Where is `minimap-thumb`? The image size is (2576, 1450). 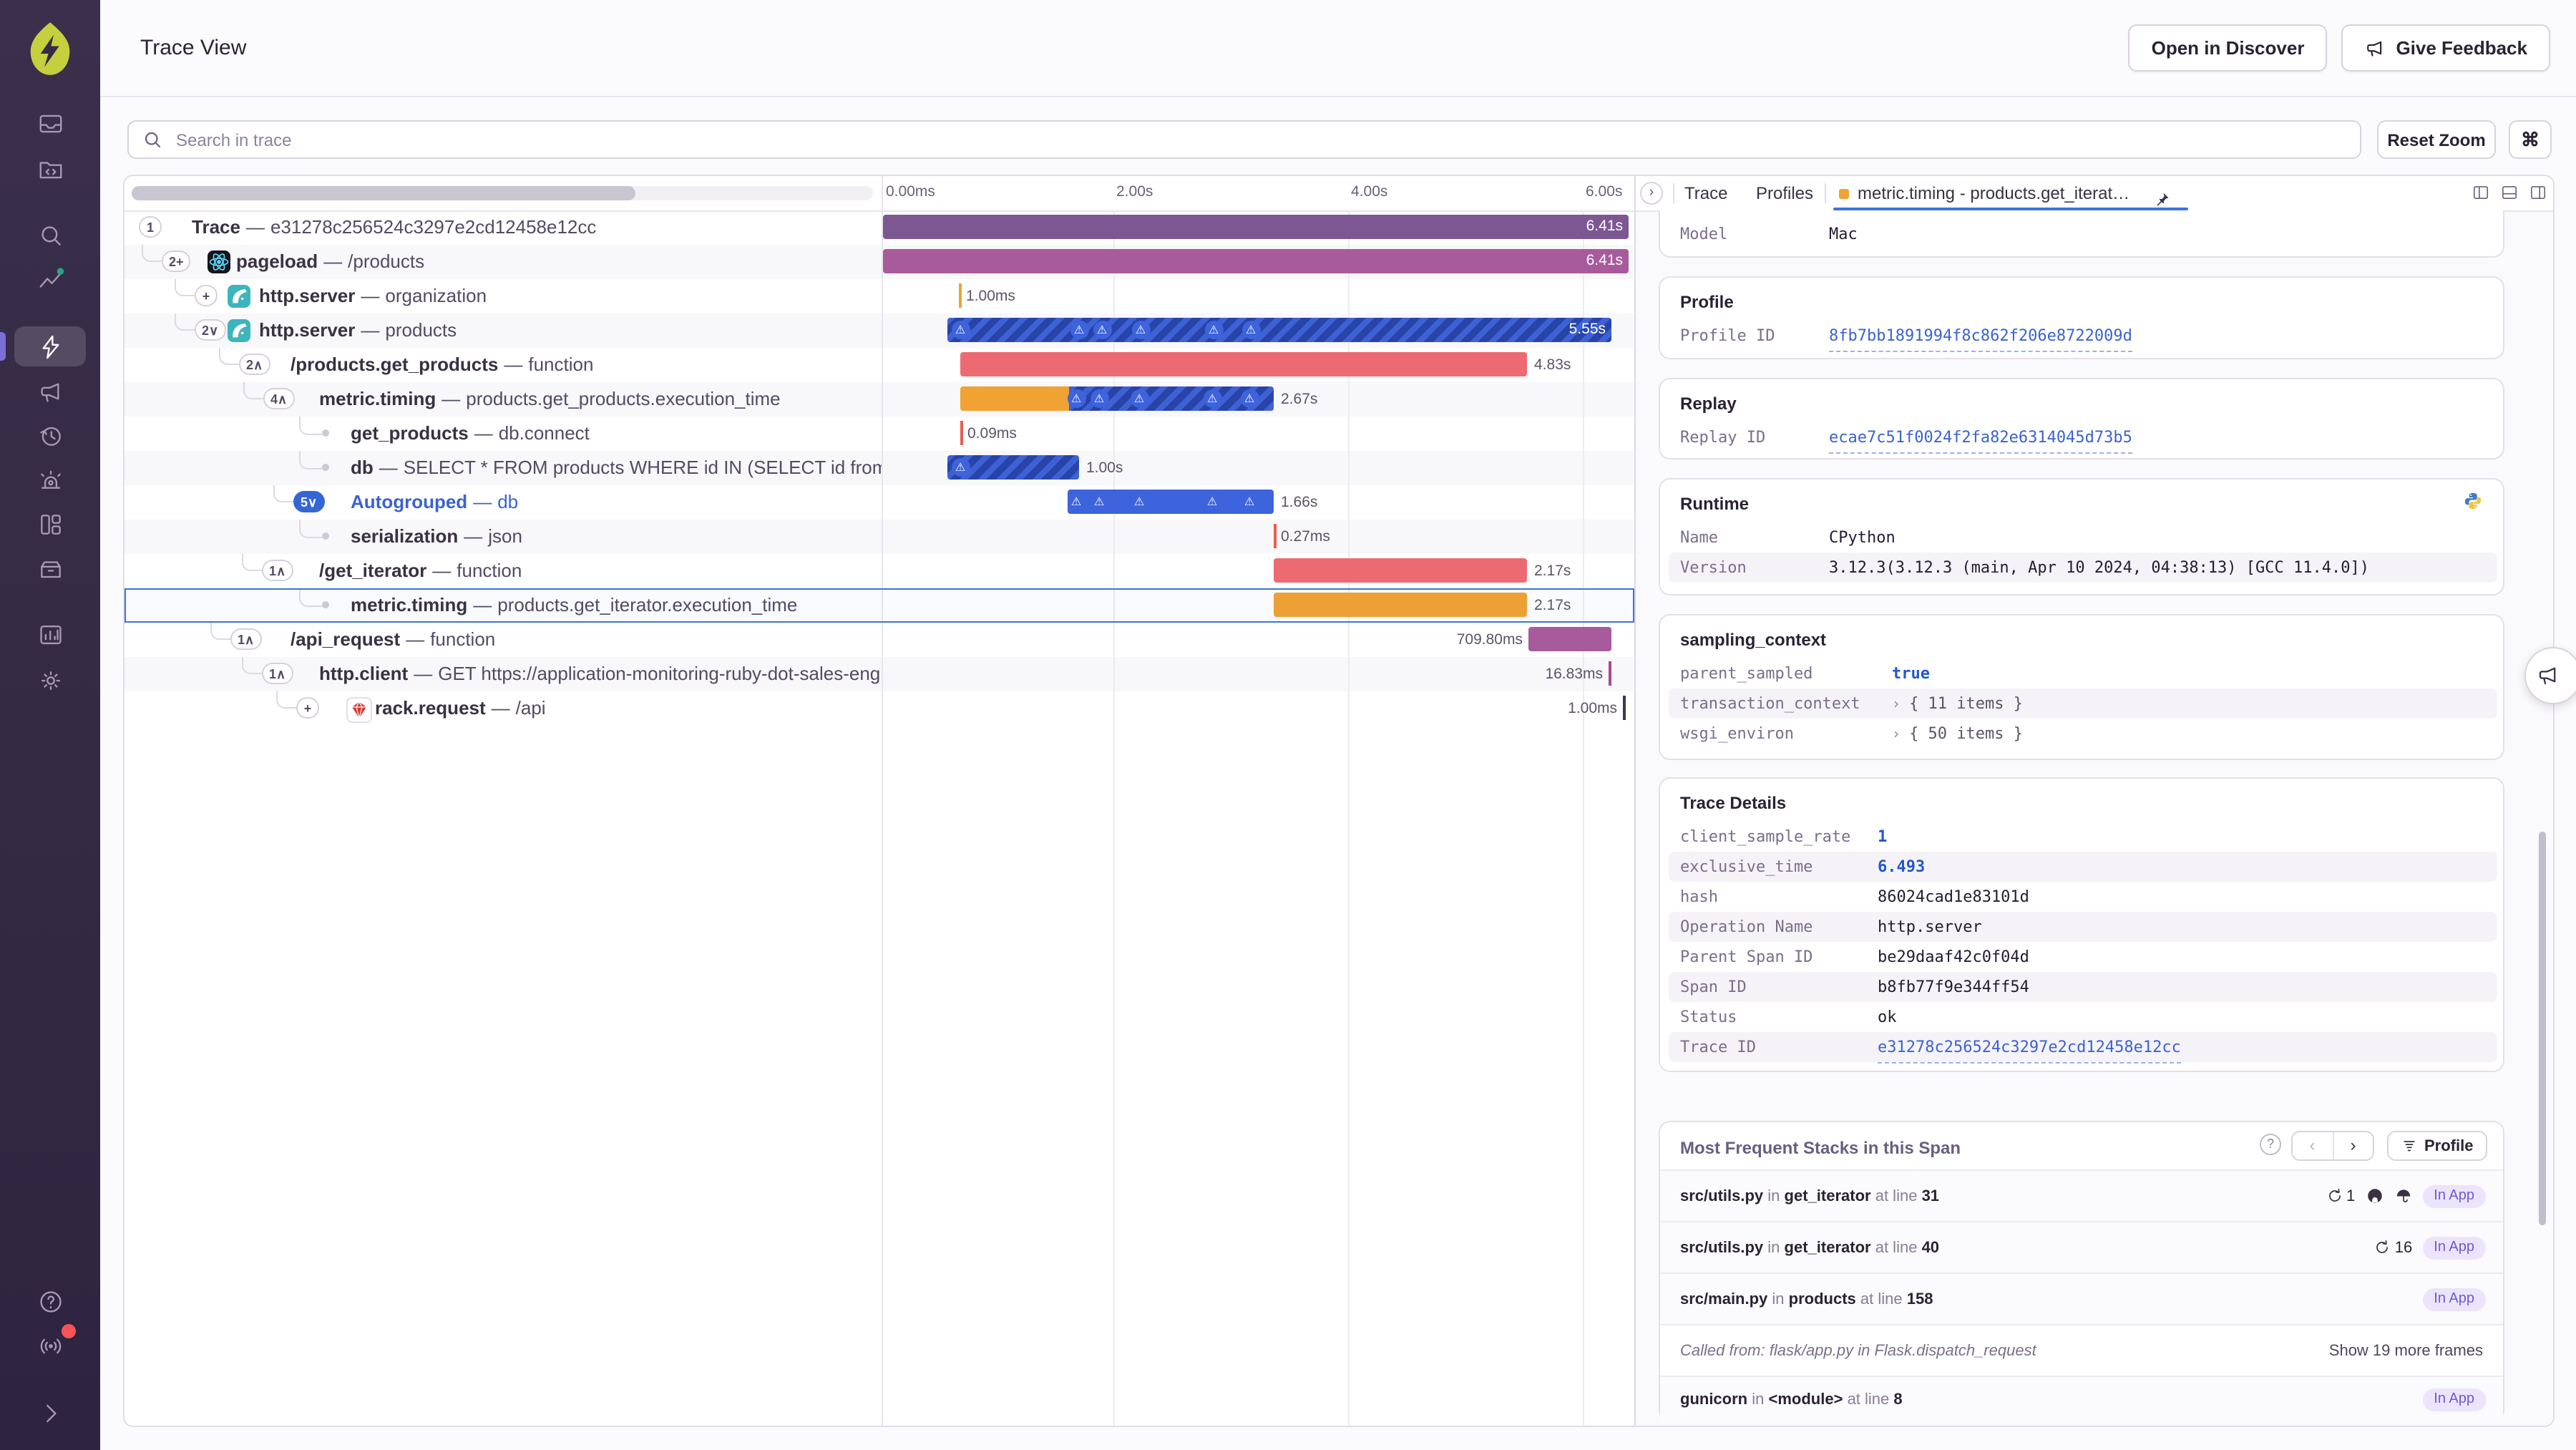 minimap-thumb is located at coordinates (383, 193).